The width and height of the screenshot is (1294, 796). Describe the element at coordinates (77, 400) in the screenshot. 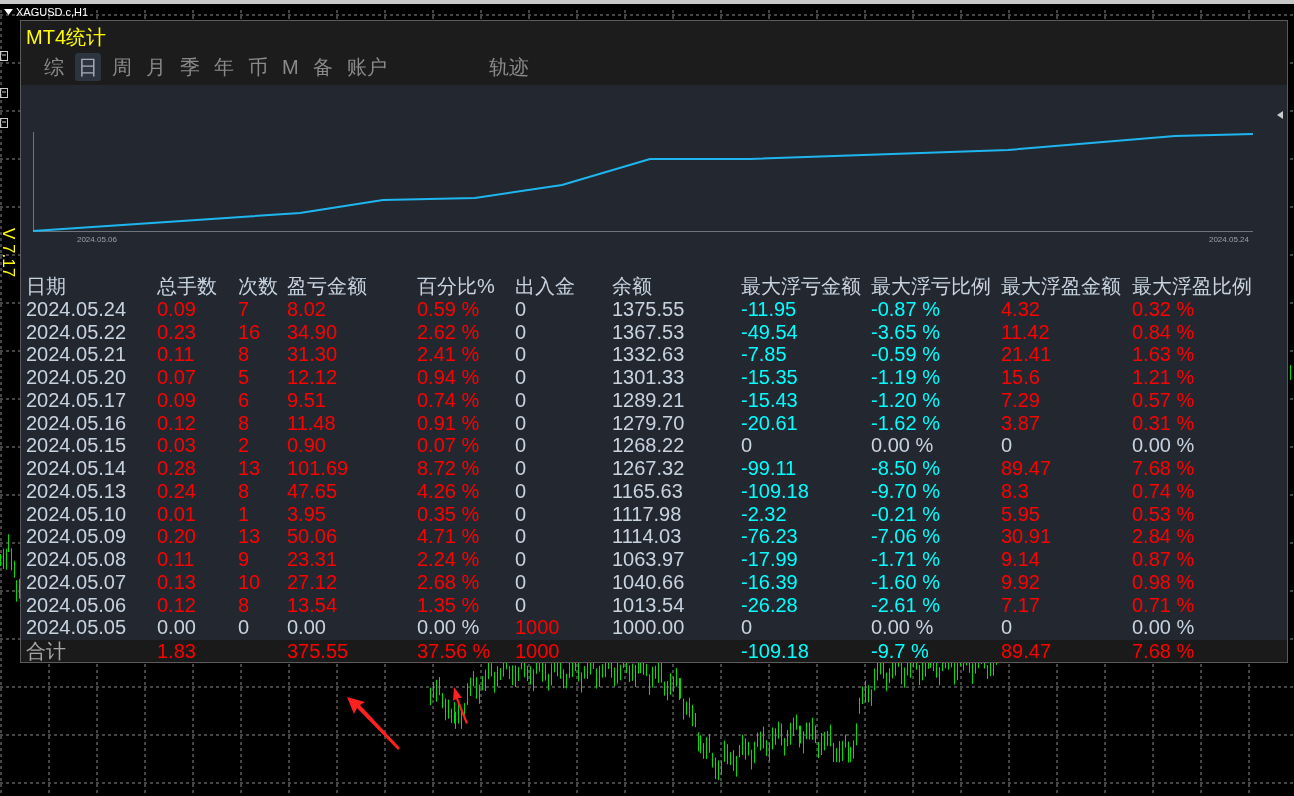

I see `table-cell-text: 2024.05.17` at that location.